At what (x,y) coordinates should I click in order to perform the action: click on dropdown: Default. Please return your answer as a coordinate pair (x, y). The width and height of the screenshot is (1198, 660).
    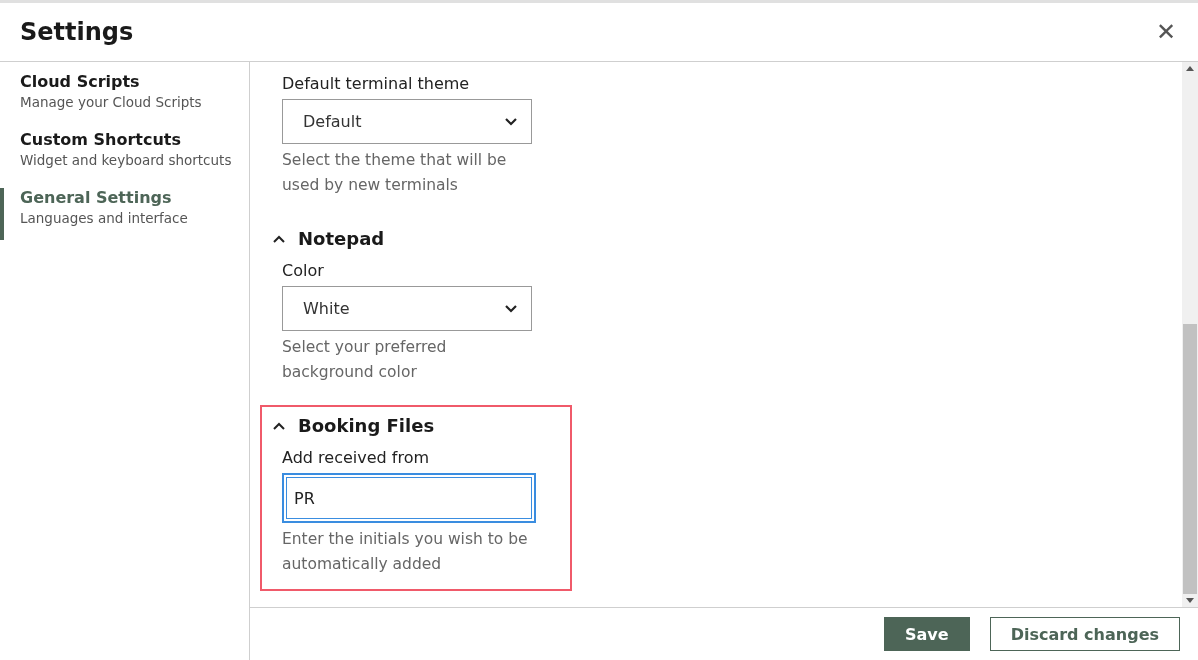
    Looking at the image, I should click on (407, 121).